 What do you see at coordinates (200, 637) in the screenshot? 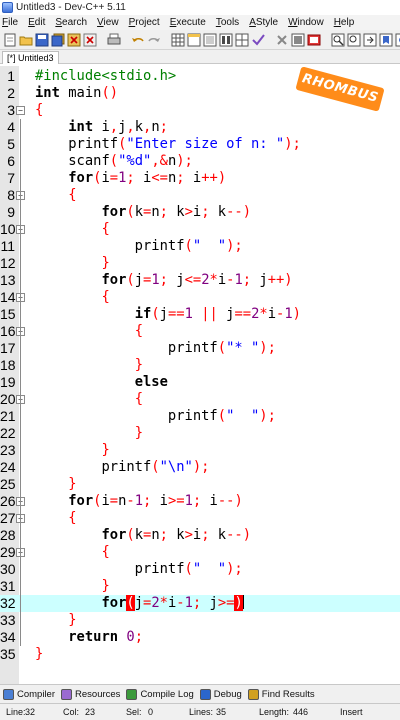
I see `code-line: 34 return 0;` at bounding box center [200, 637].